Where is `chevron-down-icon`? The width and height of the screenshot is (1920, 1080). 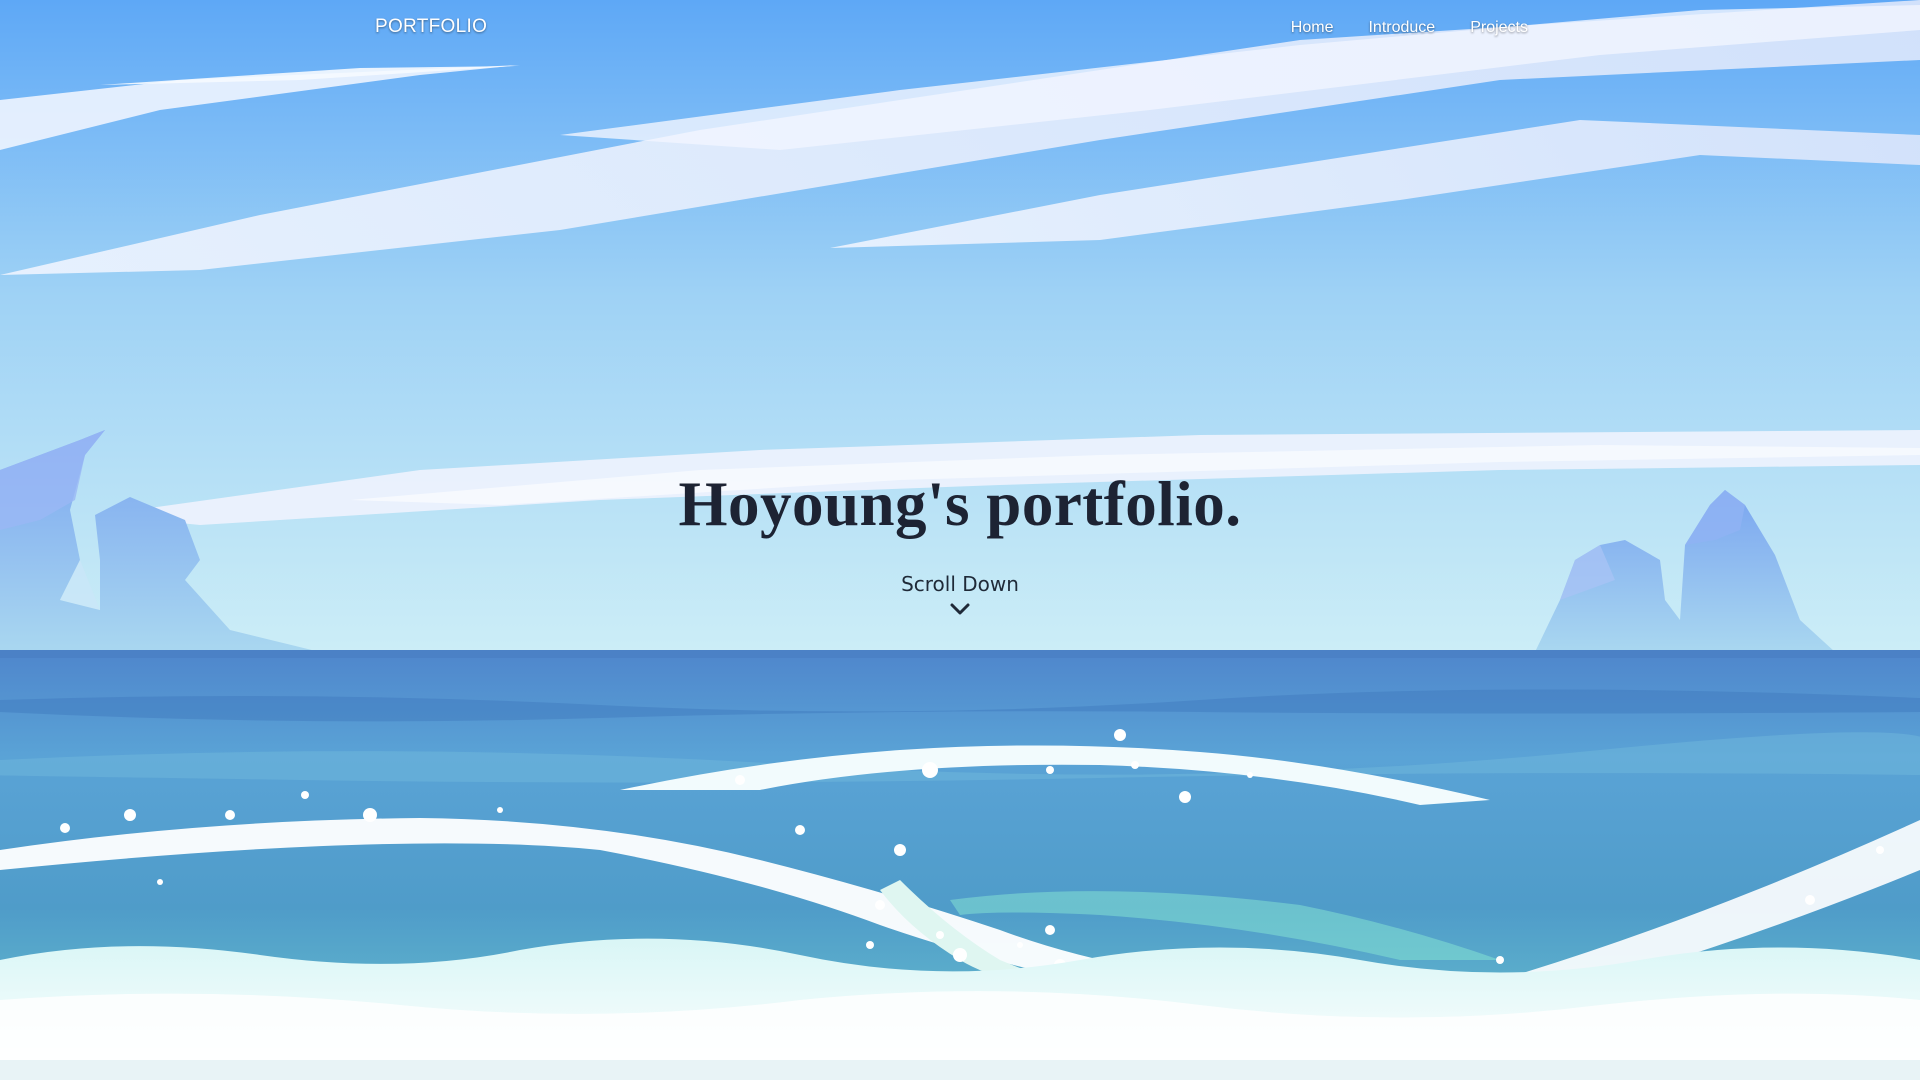
chevron-down-icon is located at coordinates (960, 609).